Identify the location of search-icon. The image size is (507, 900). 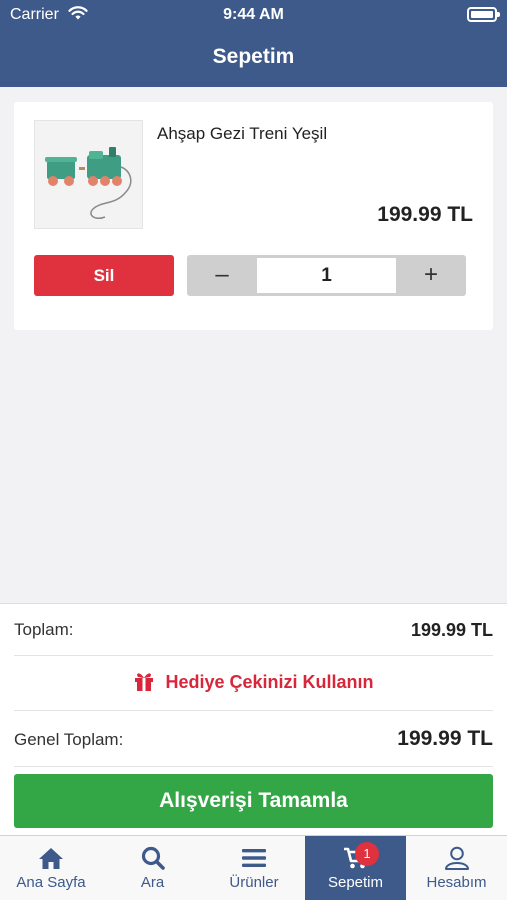
(153, 858).